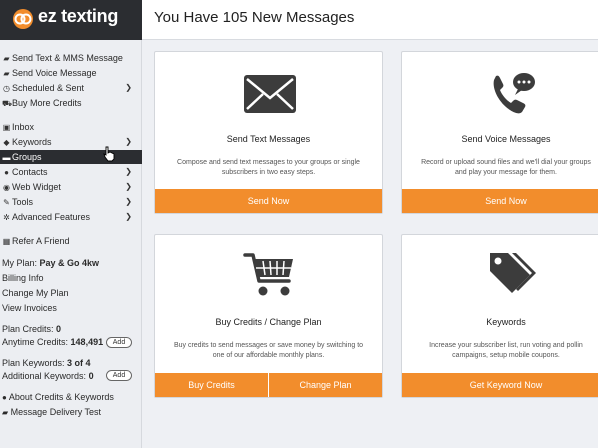 This screenshot has height=448, width=598. Describe the element at coordinates (71, 73) in the screenshot. I see `sidebar-item-send-voice: ▰ Send Voice Message` at that location.